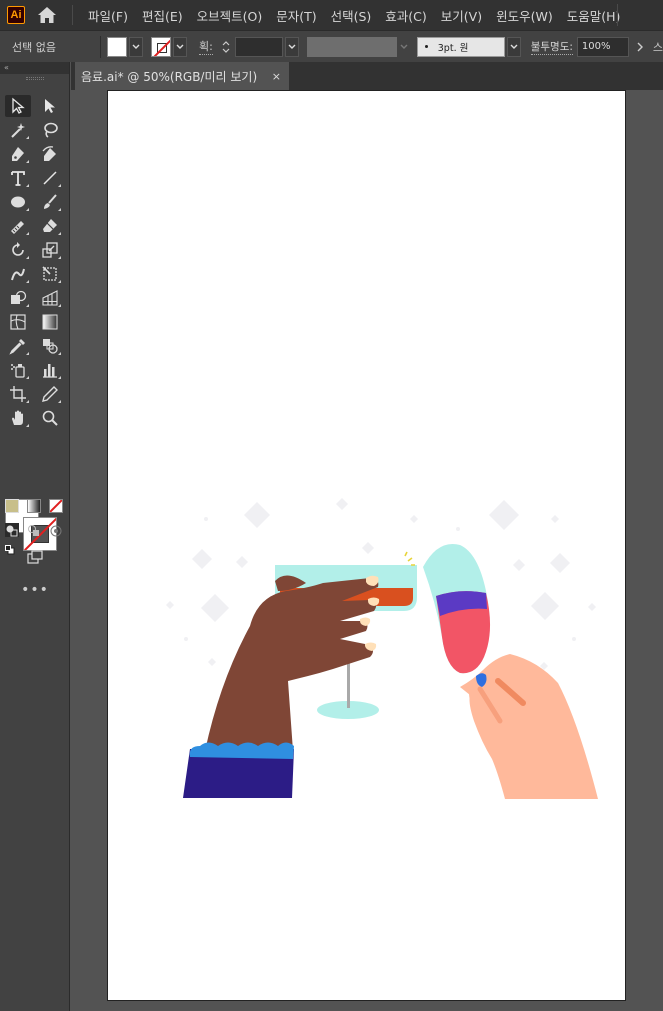 This screenshot has width=663, height=1011. I want to click on control-bar: 선택 없음 획: 3pt. 원 불투명도: 100% 스, so click(331, 46).